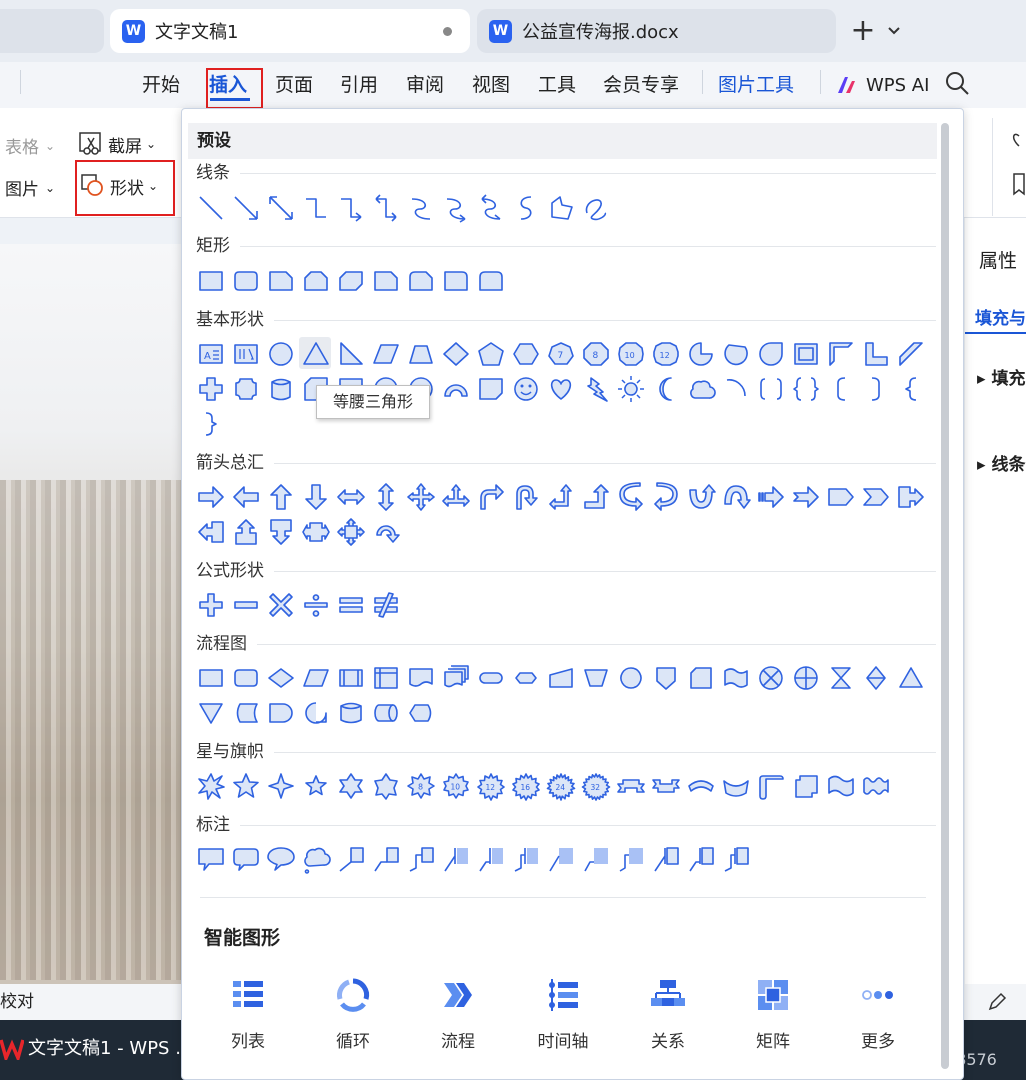 The width and height of the screenshot is (1026, 1080). Describe the element at coordinates (458, 1014) in the screenshot. I see `smart-process: 流程` at that location.